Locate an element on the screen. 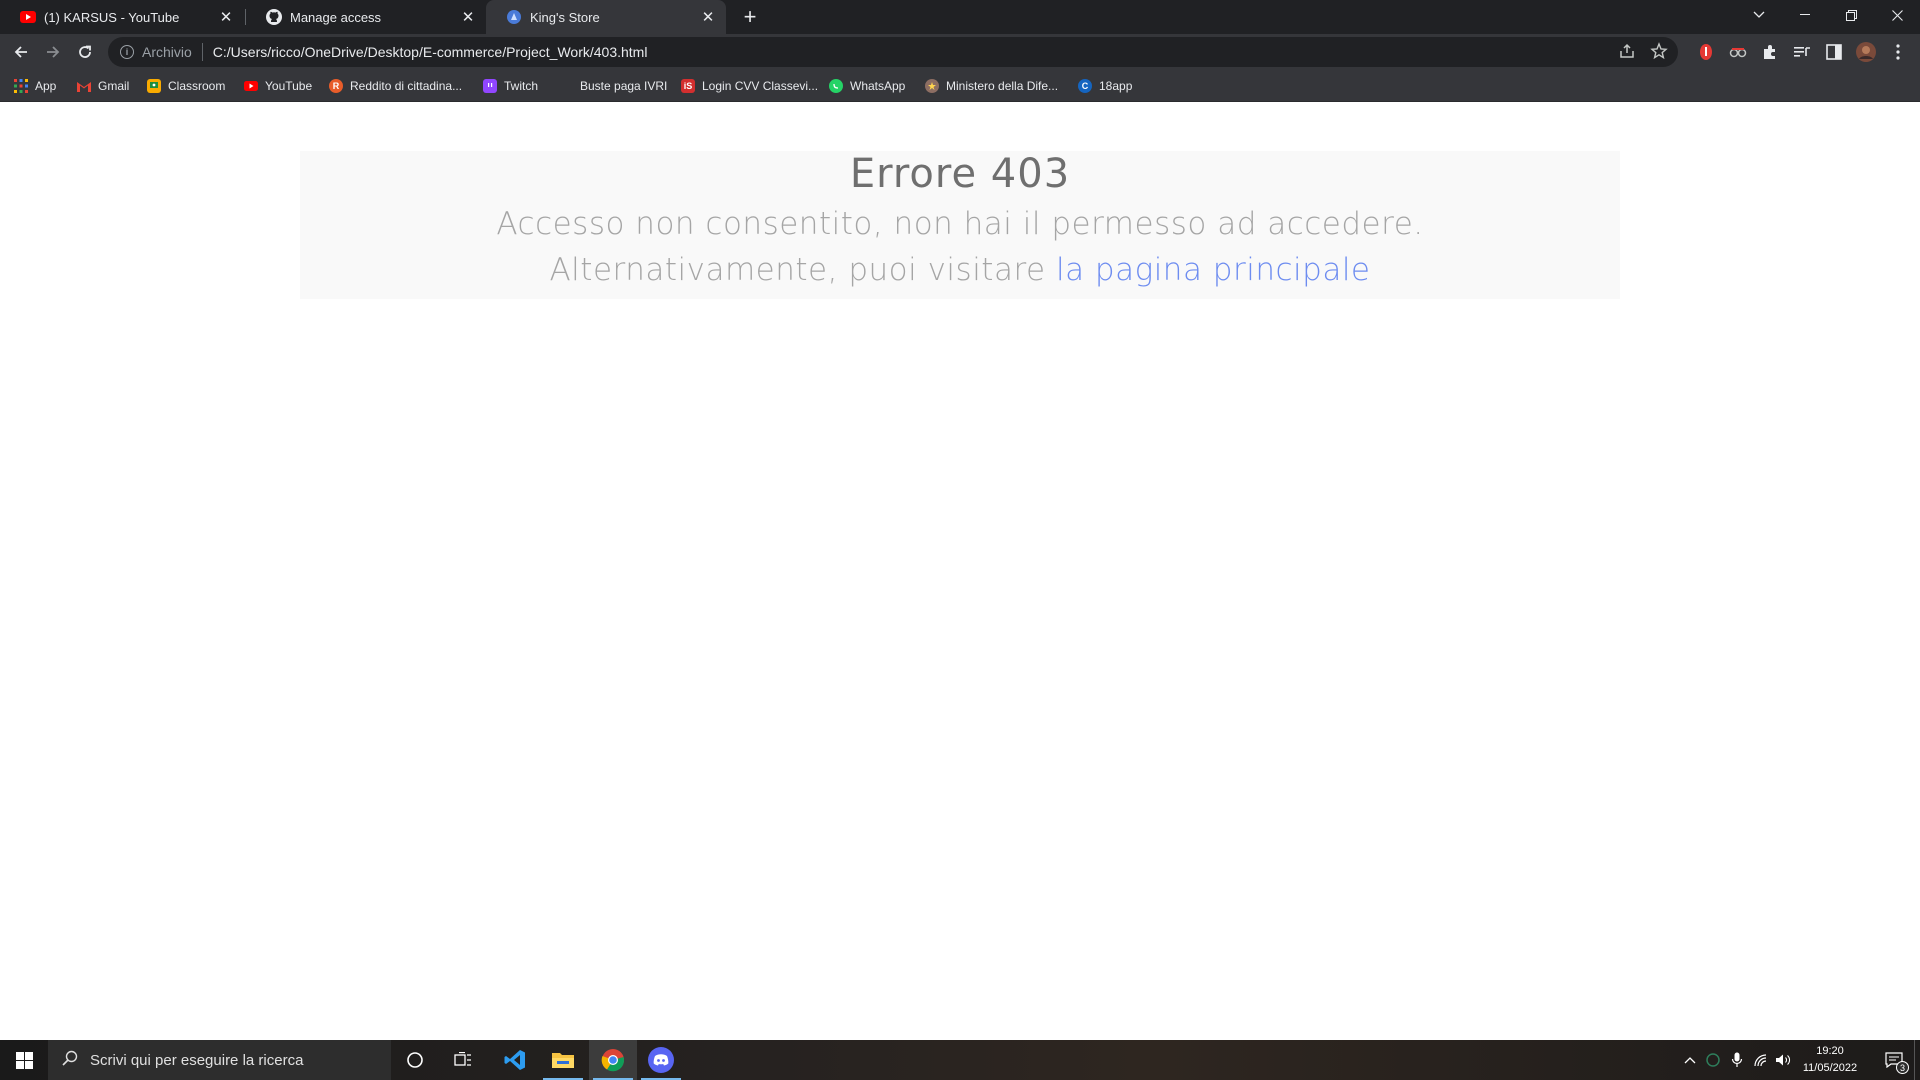 The width and height of the screenshot is (1920, 1080). notification-center-icon: 3 is located at coordinates (1894, 1060).